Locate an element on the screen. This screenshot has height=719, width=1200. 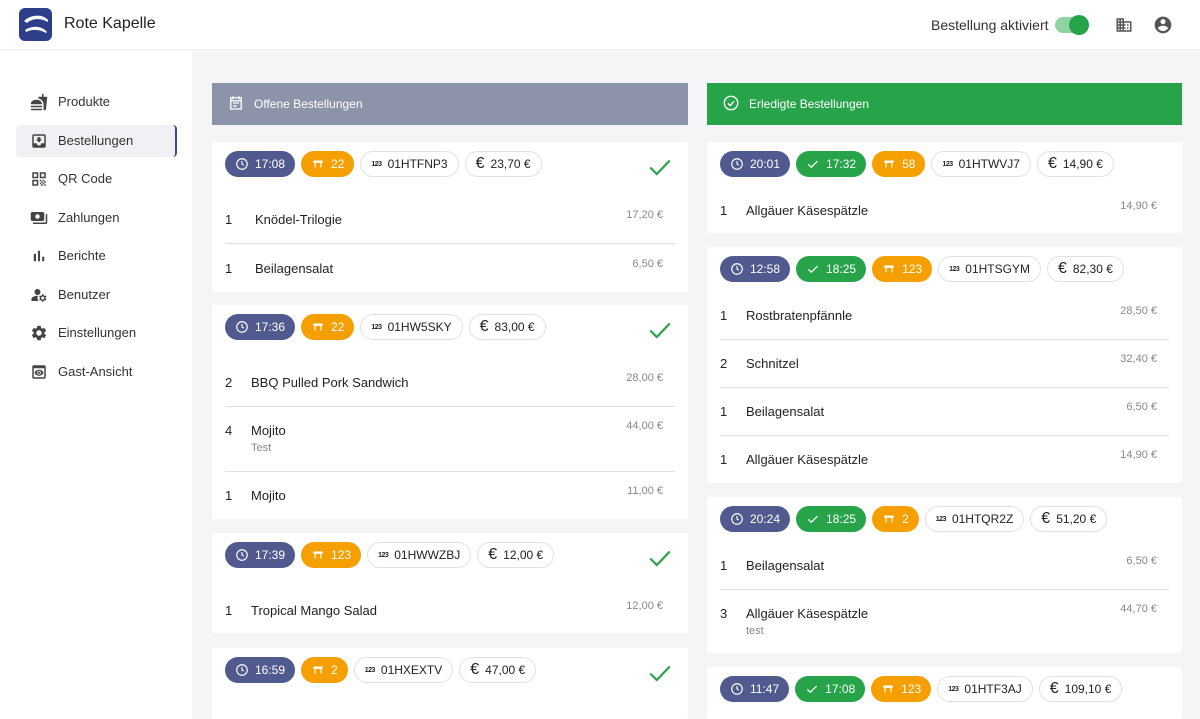
item-qty: 2 is located at coordinates (229, 382).